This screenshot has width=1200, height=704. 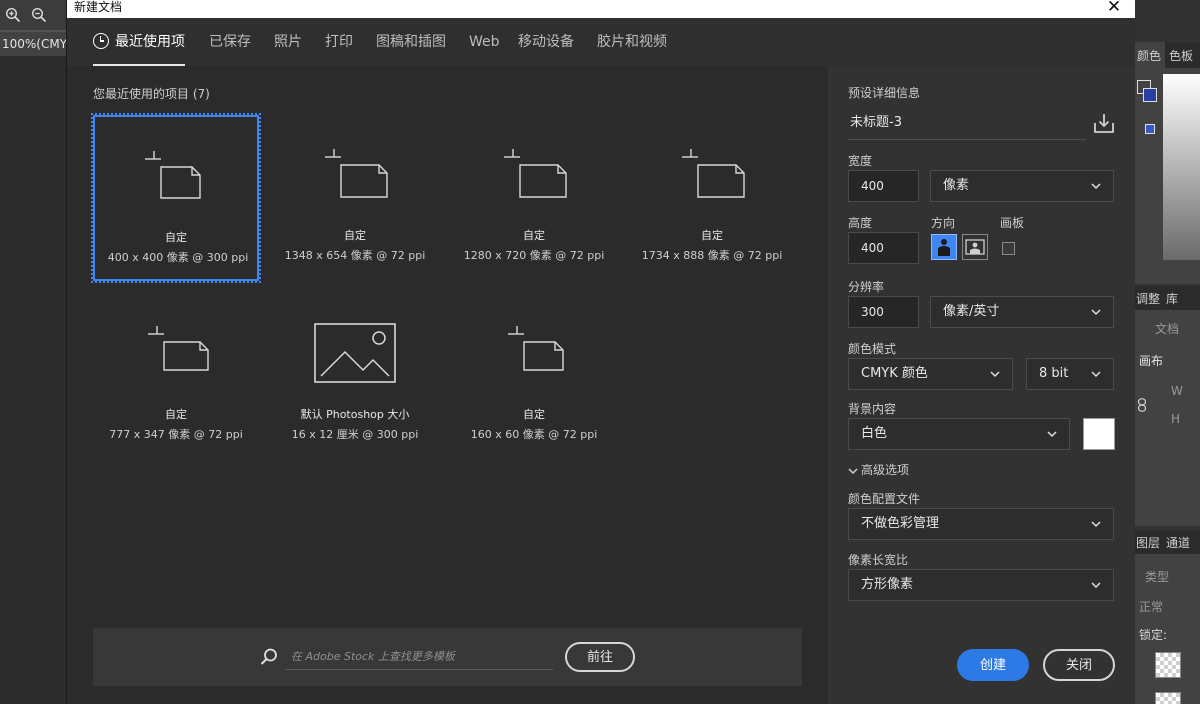 What do you see at coordinates (1099, 434) in the screenshot?
I see `background-color-swatch` at bounding box center [1099, 434].